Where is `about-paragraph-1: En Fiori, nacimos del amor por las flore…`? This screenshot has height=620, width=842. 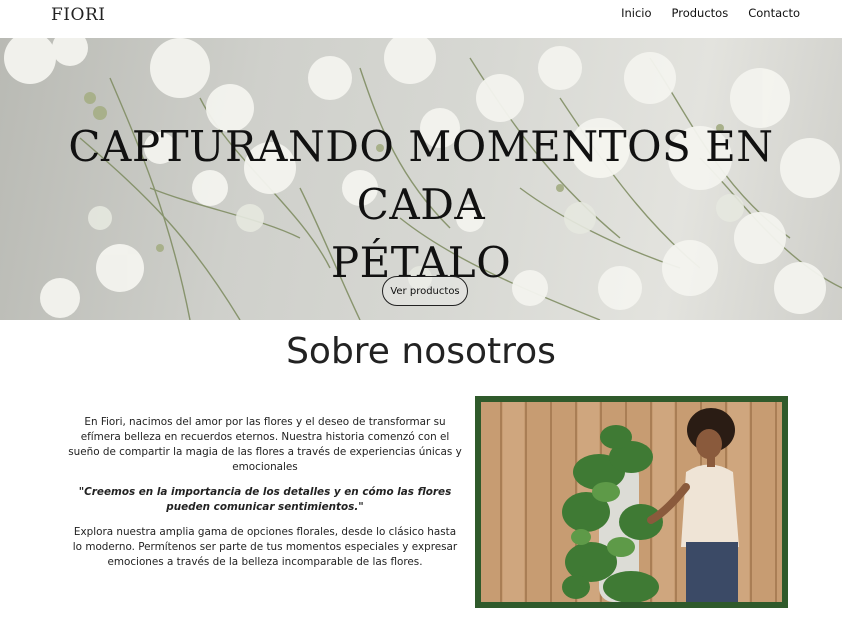
about-paragraph-1: En Fiori, nacimos del amor por las flore… is located at coordinates (265, 444).